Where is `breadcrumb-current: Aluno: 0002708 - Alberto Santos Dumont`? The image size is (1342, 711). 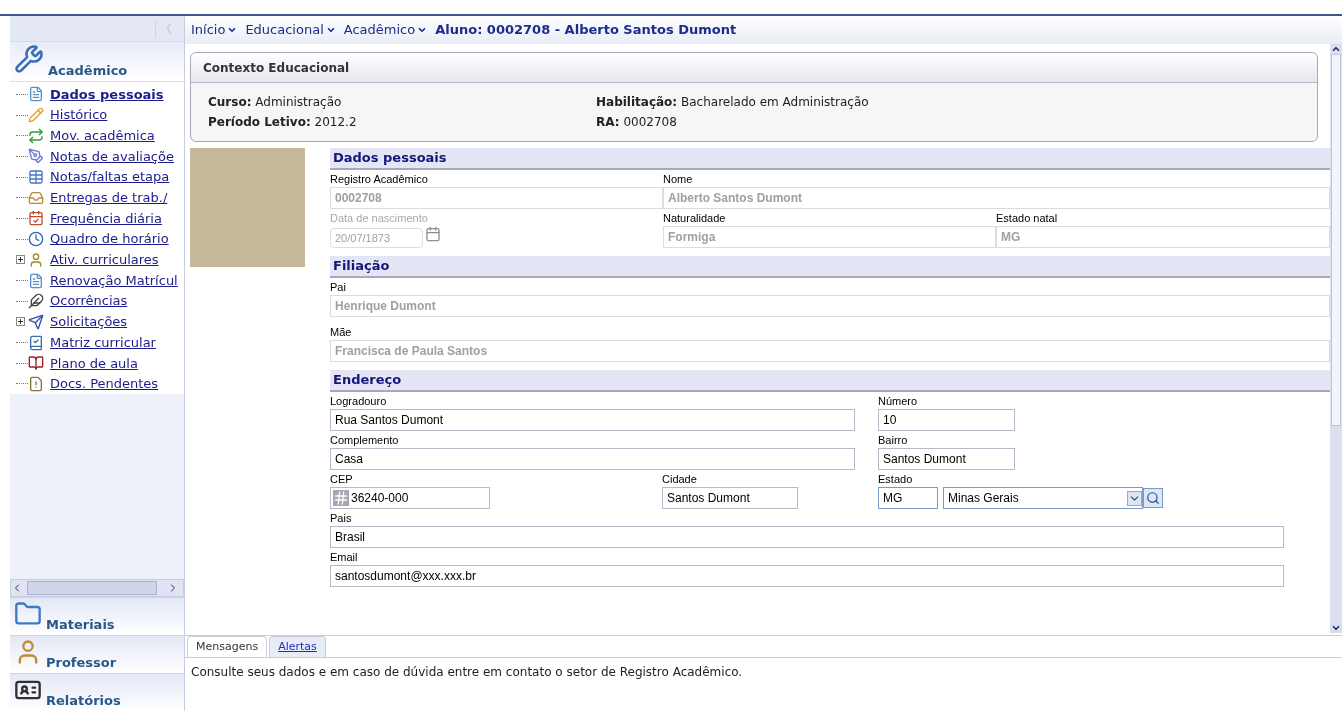
breadcrumb-current: Aluno: 0002708 - Alberto Santos Dumont is located at coordinates (586, 30).